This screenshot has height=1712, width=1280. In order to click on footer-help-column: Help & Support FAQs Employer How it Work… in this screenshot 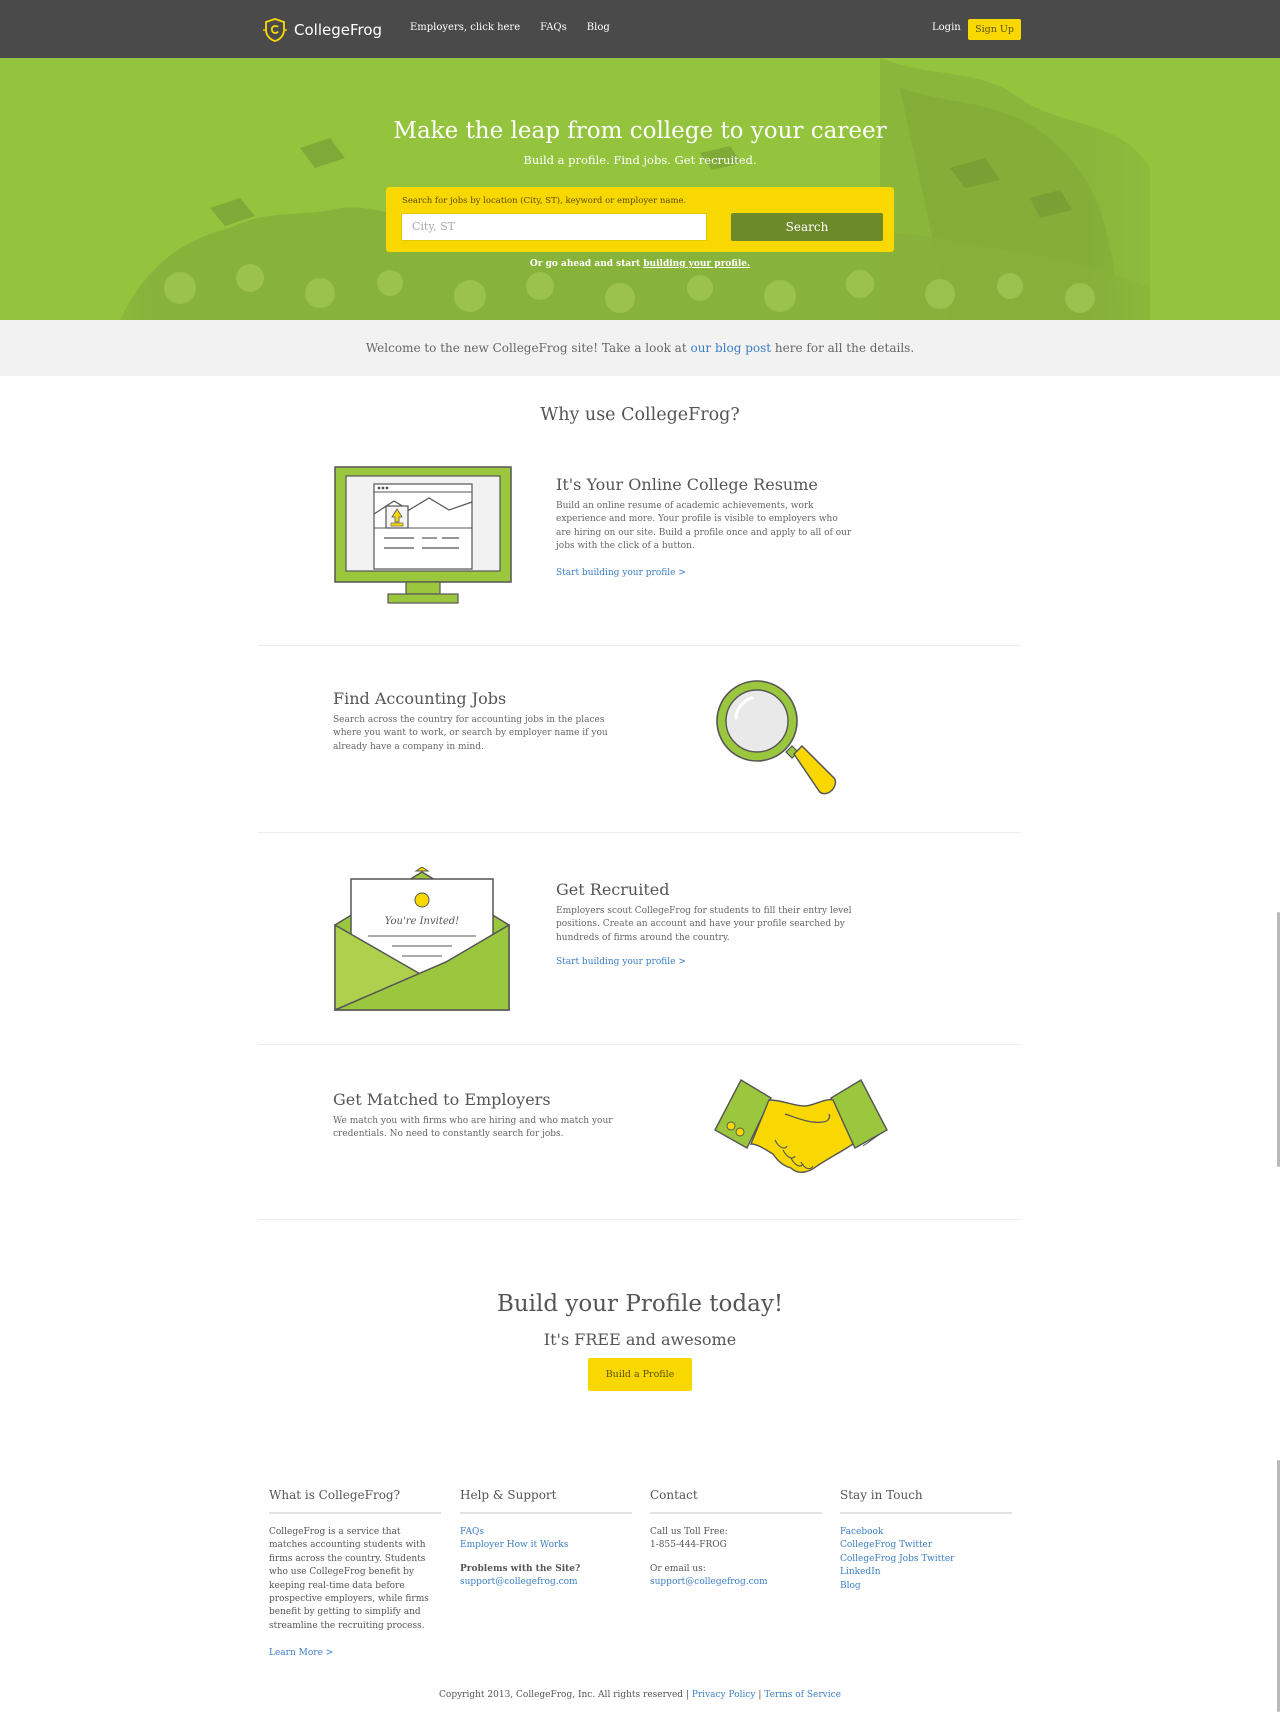, I will do `click(546, 1539)`.